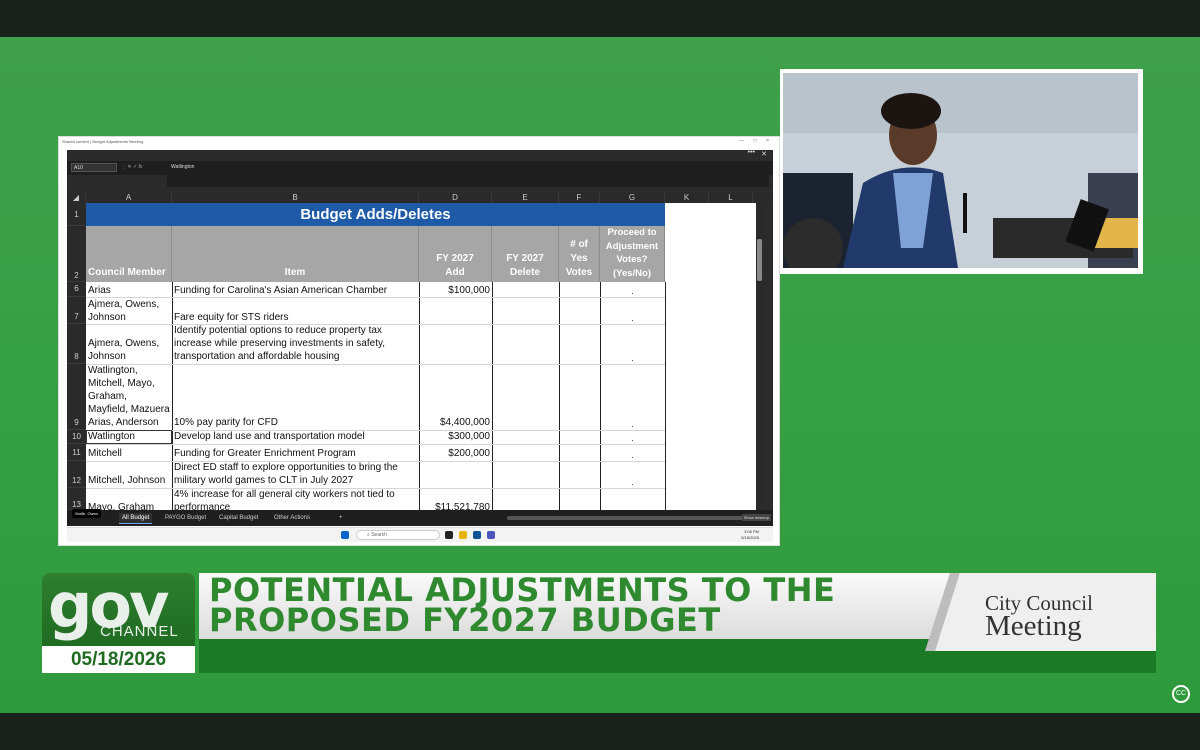  I want to click on letterbox-bottom, so click(600, 731).